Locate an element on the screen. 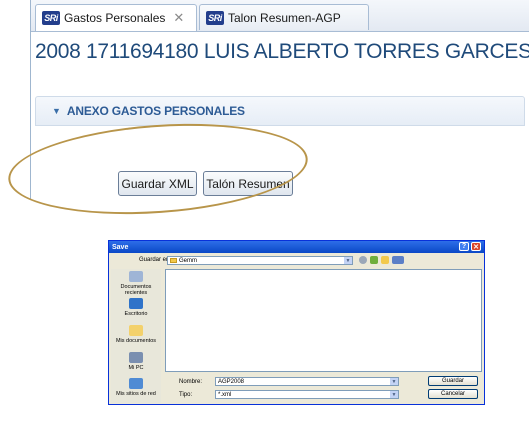 This screenshot has height=432, width=529. place-my-computer: Mi PC is located at coordinates (136, 363).